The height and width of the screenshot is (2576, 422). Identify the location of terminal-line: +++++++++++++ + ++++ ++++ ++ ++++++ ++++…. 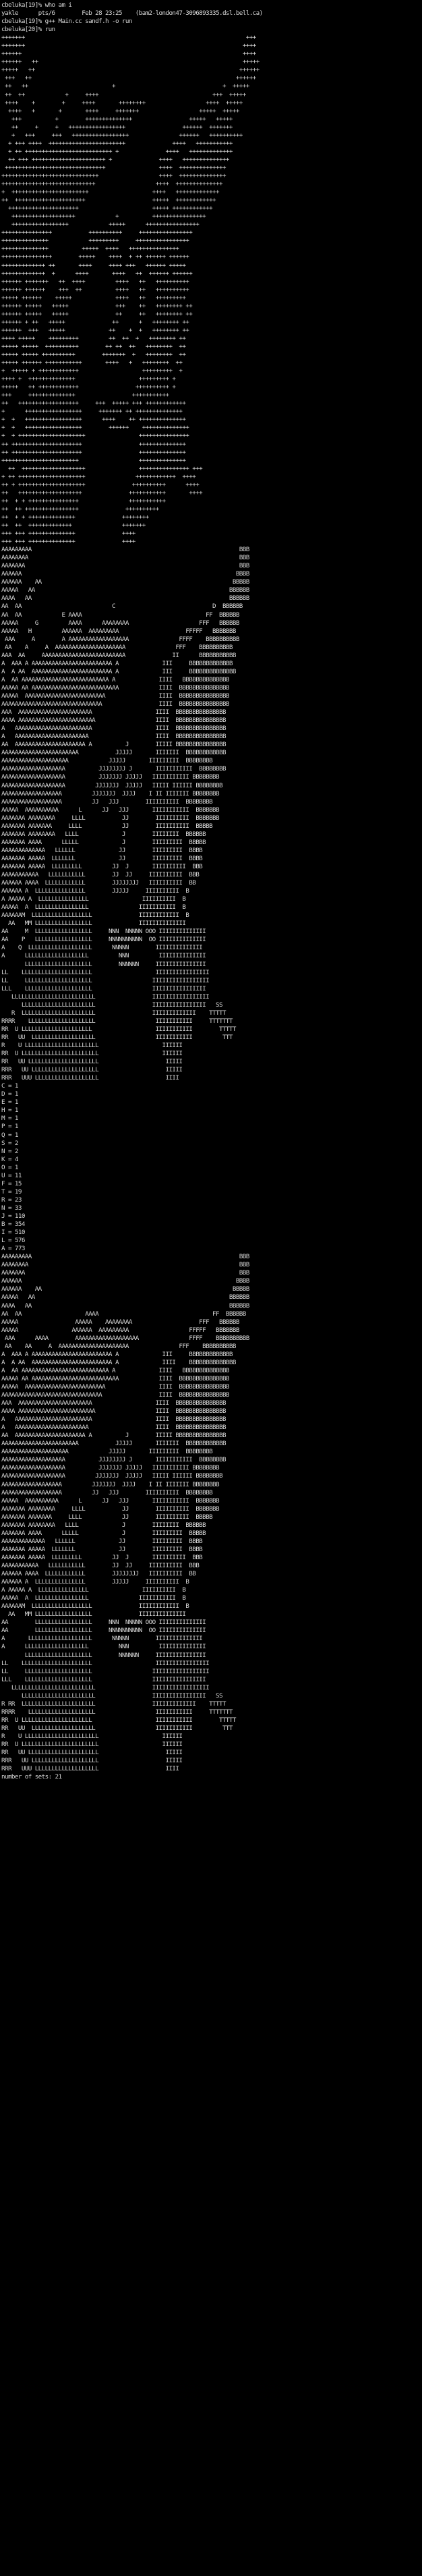
(97, 273).